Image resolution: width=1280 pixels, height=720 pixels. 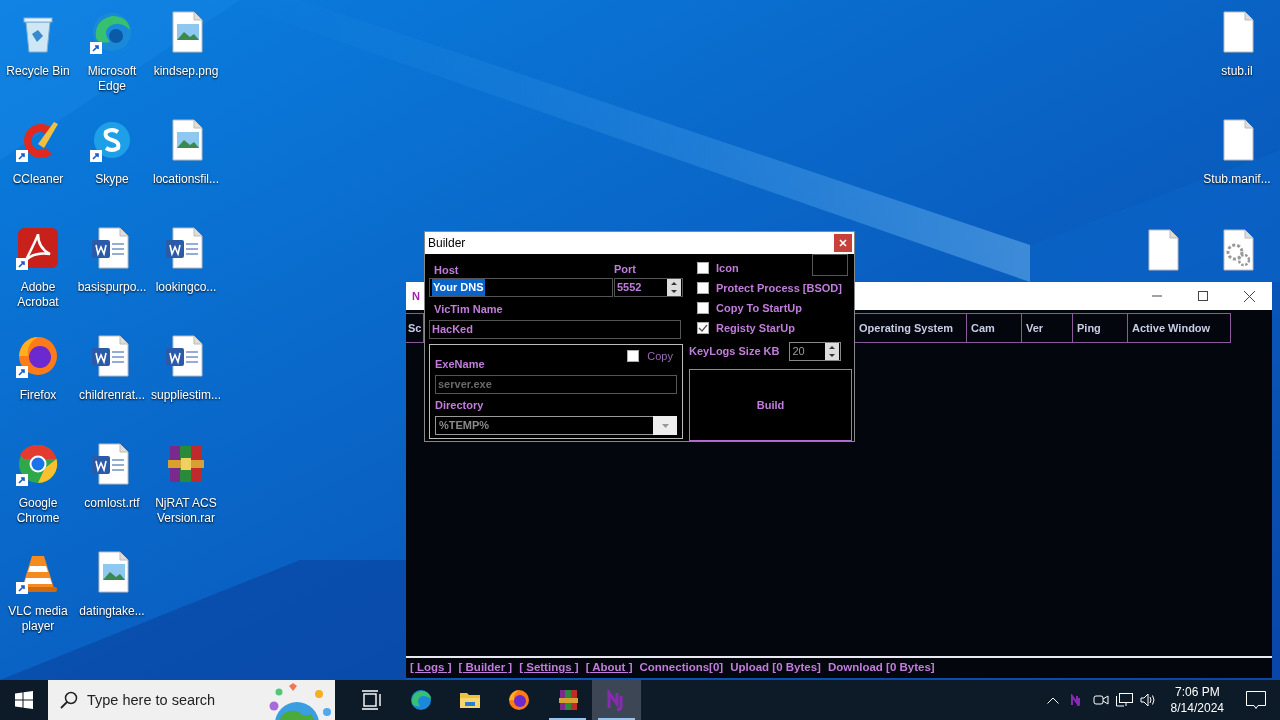 What do you see at coordinates (24, 700) in the screenshot?
I see `windows-logo-icon` at bounding box center [24, 700].